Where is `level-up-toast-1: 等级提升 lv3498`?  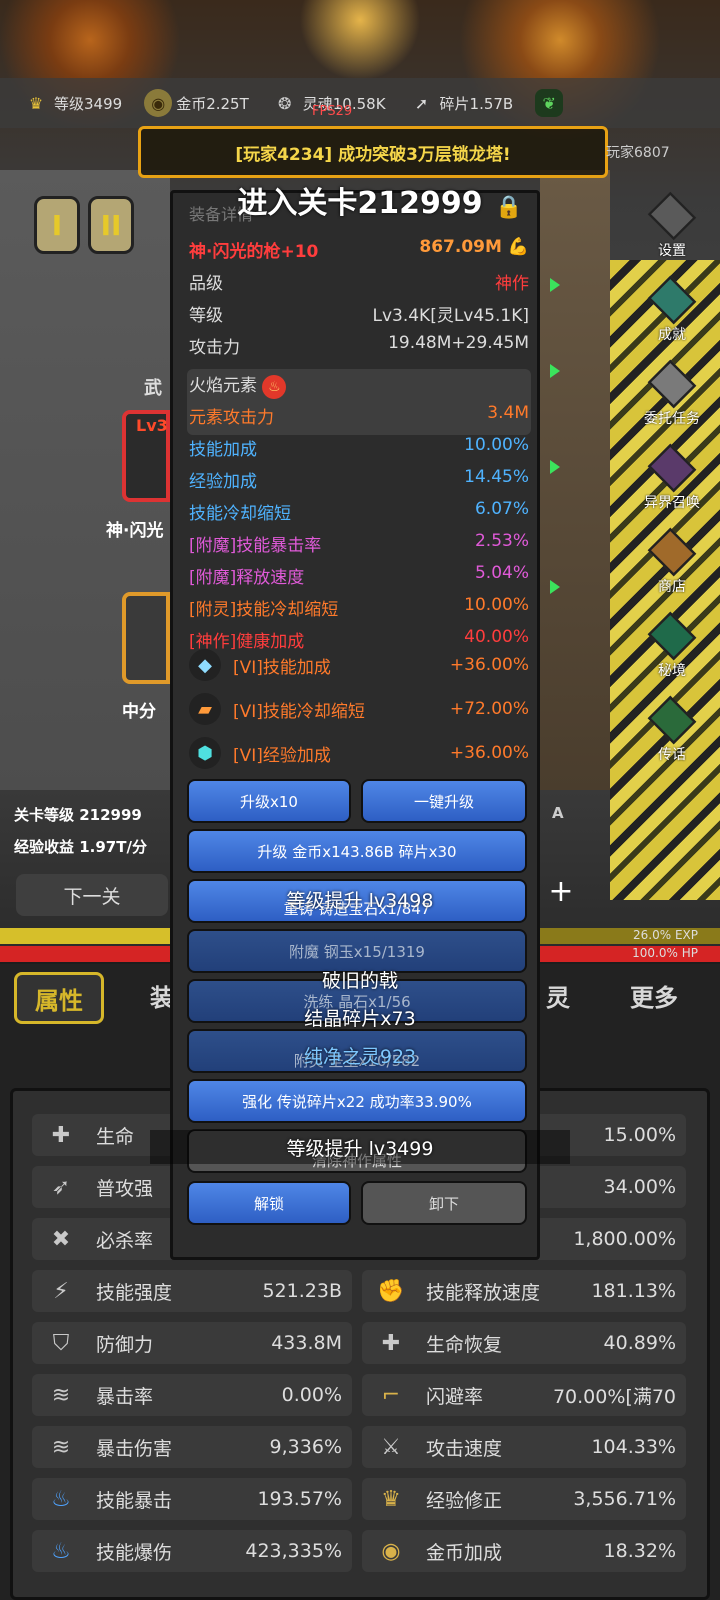 level-up-toast-1: 等级提升 lv3498 is located at coordinates (360, 901).